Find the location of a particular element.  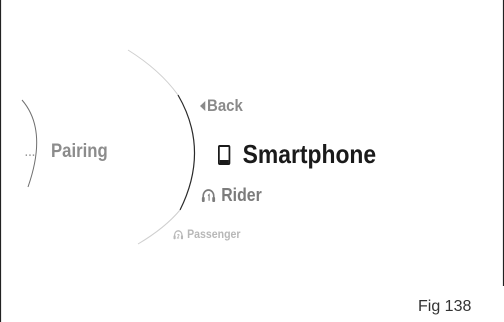

rider-label: Rider is located at coordinates (241, 195).